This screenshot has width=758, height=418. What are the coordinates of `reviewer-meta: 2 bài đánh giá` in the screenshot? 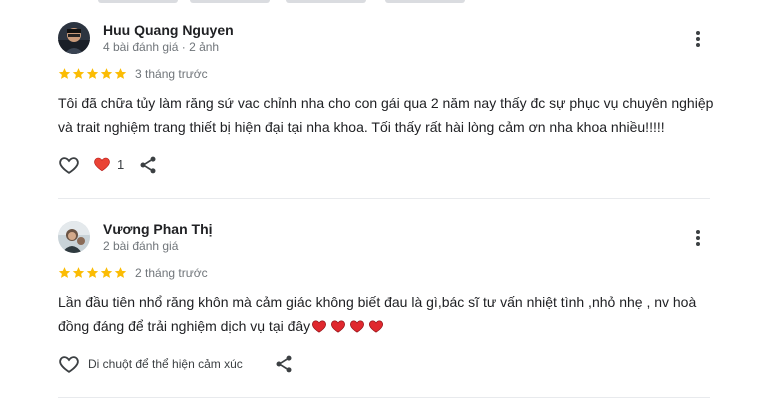 It's located at (141, 246).